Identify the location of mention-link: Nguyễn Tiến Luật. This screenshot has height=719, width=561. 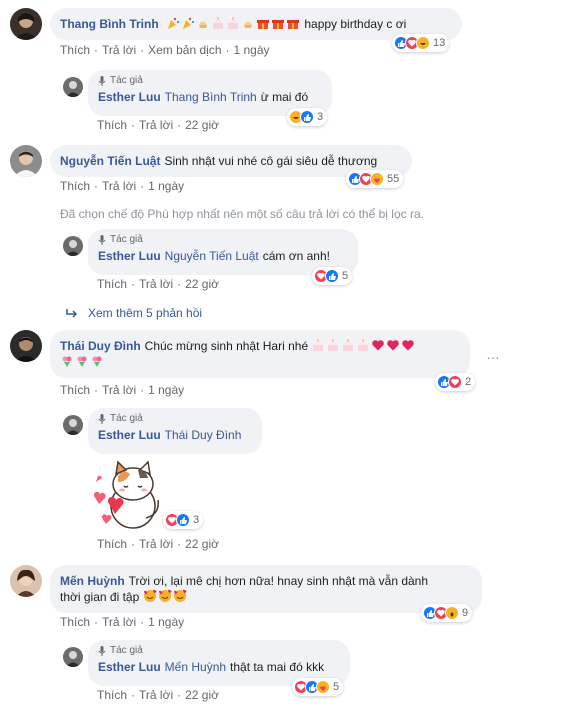
(212, 256).